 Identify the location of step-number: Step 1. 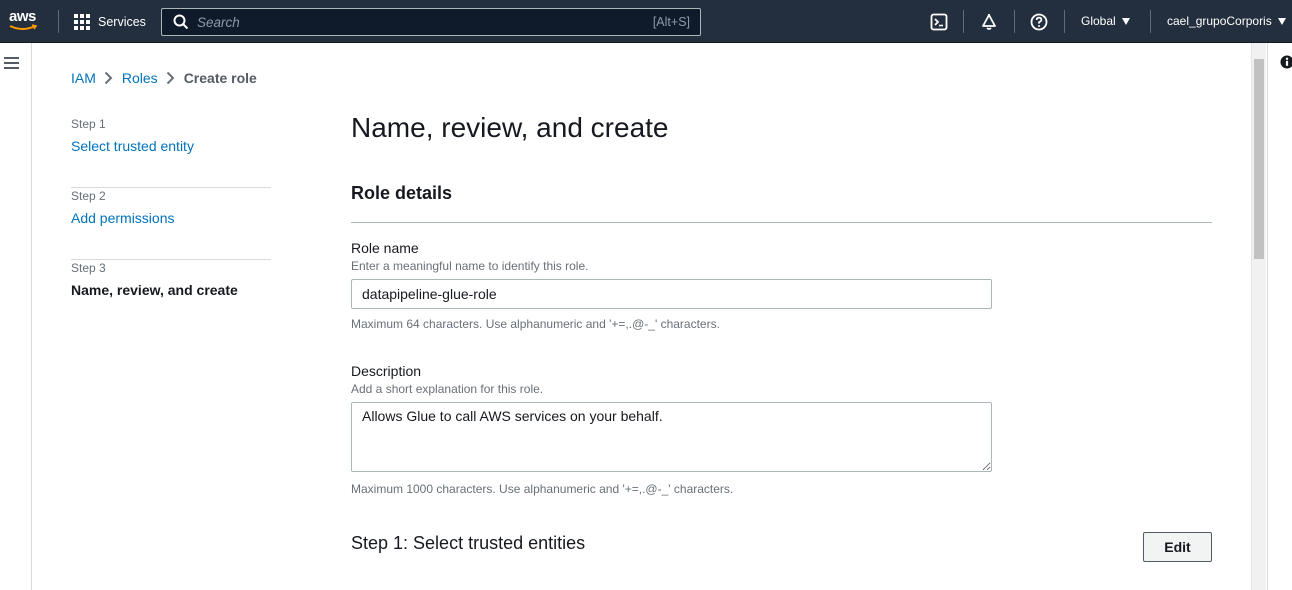
(88, 124).